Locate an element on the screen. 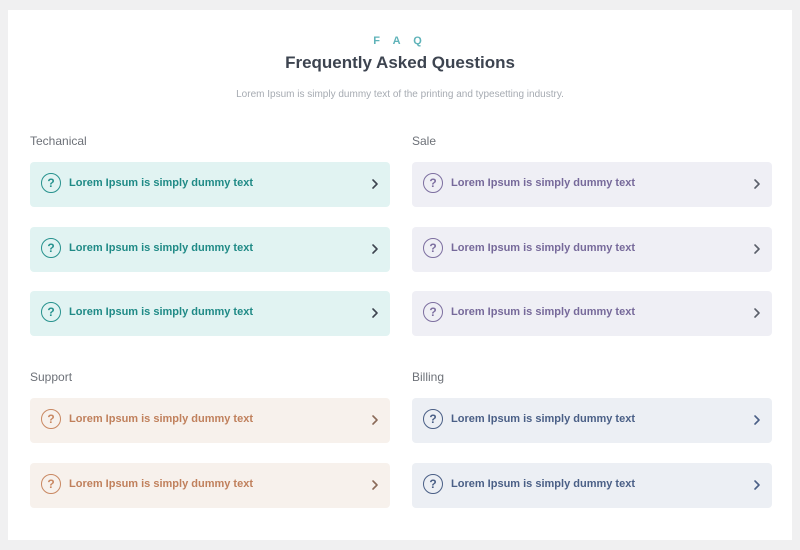 This screenshot has height=550, width=800. faq-item-technical-2: ? Lorem Ipsum is simply dummy text is located at coordinates (210, 249).